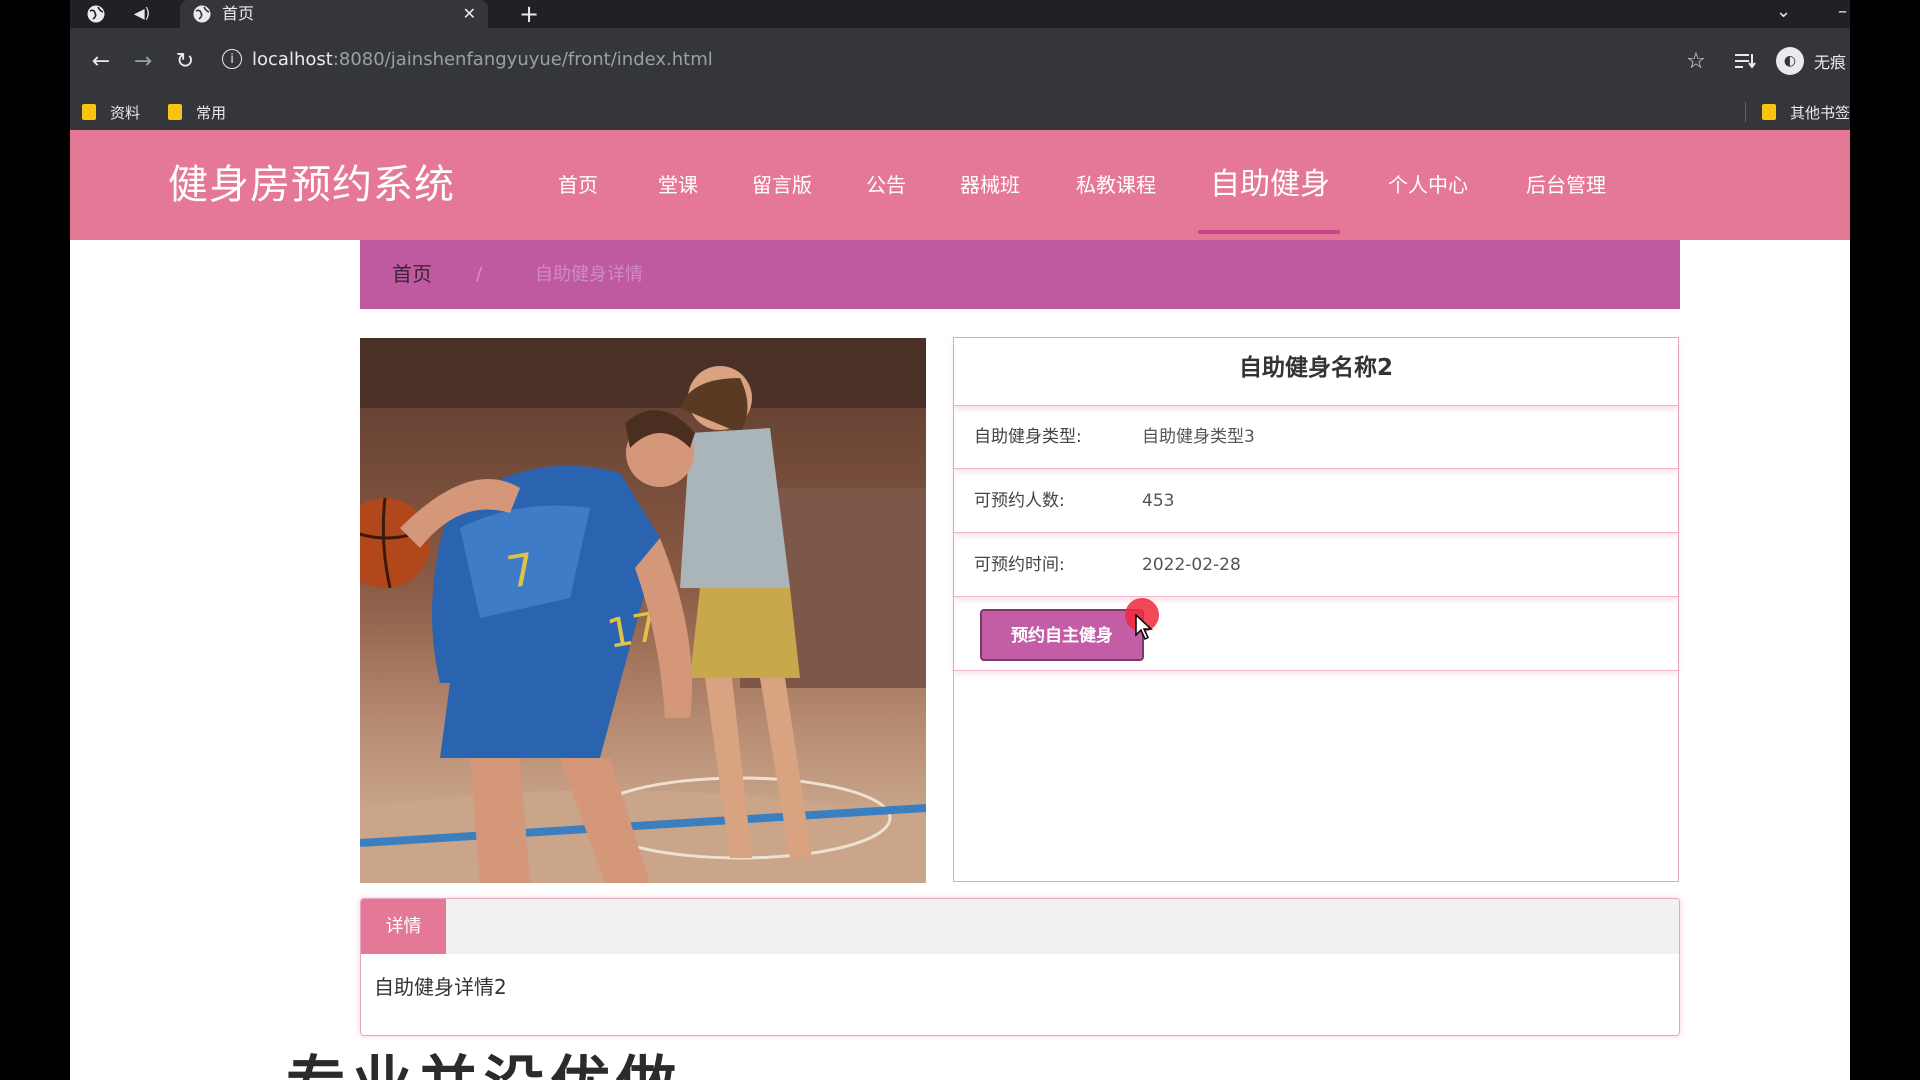 The height and width of the screenshot is (1080, 1920). I want to click on bookmark-folder-ziliao: 资料, so click(111, 112).